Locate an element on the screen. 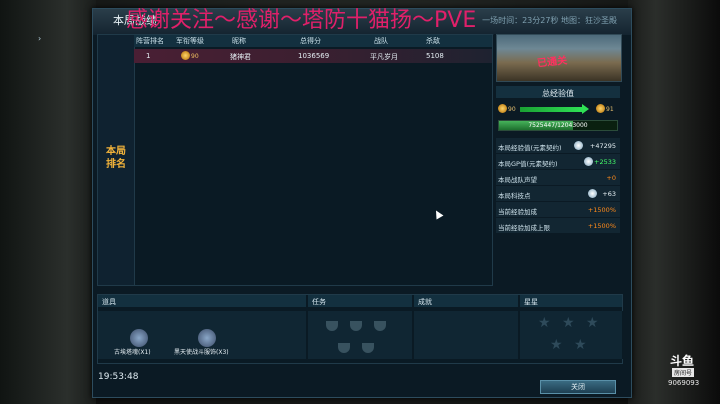 Image resolution: width=720 pixels, height=404 pixels. tasks-cell is located at coordinates (360, 335).